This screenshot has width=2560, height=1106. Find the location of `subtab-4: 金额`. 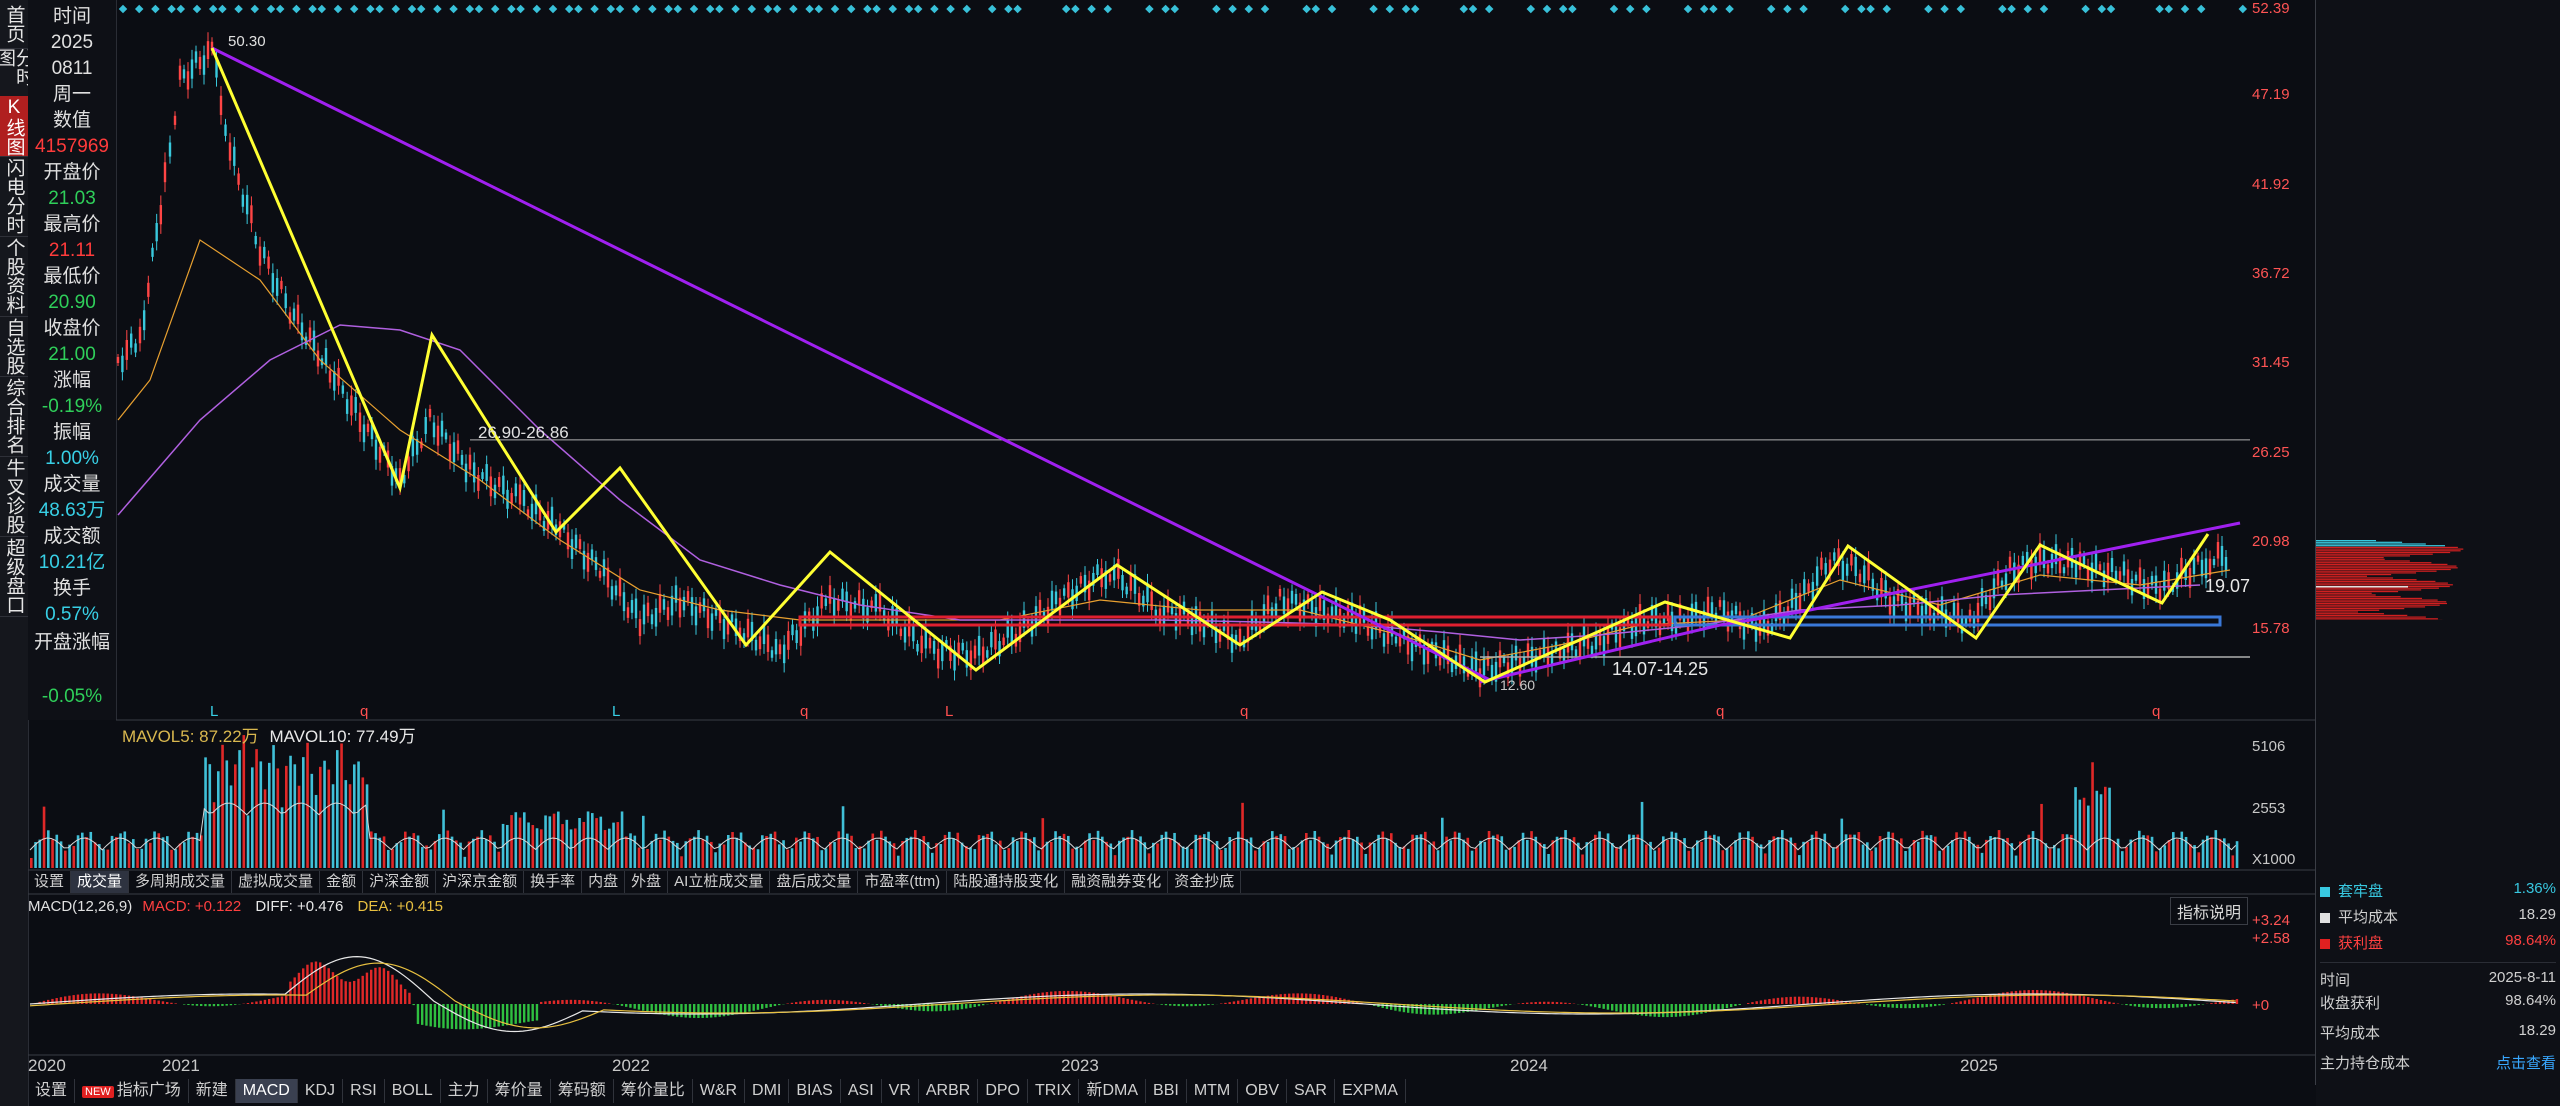

subtab-4: 金额 is located at coordinates (342, 882).